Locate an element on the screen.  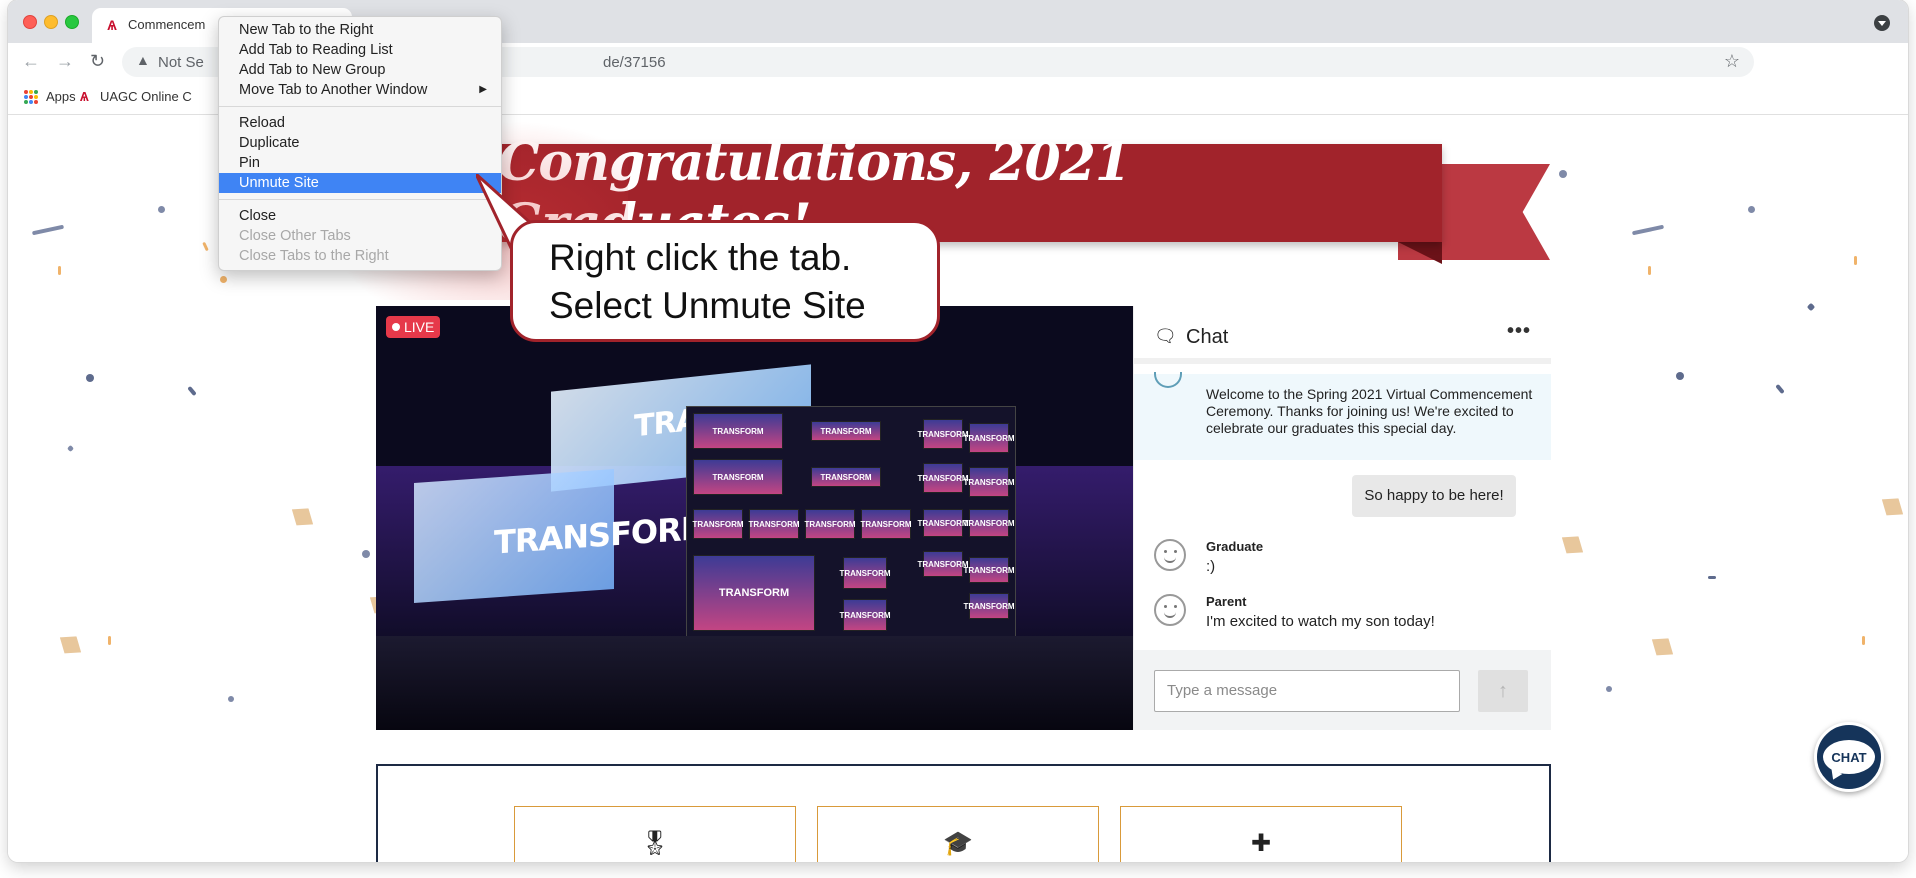
reload-icon: ↻ is located at coordinates (97, 61).